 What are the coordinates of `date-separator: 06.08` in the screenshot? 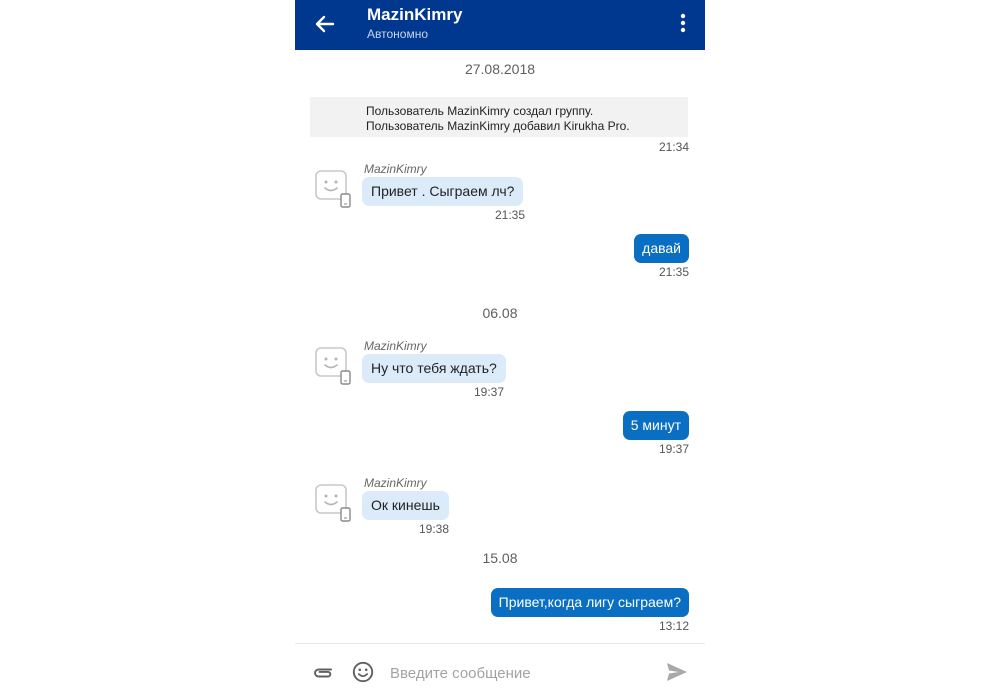 It's located at (500, 313).